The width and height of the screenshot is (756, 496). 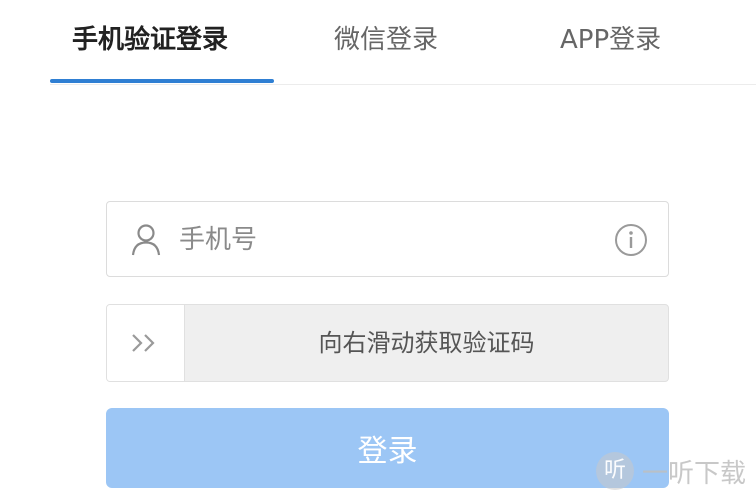 What do you see at coordinates (386, 40) in the screenshot?
I see `tab-wechat-login: 微信登录` at bounding box center [386, 40].